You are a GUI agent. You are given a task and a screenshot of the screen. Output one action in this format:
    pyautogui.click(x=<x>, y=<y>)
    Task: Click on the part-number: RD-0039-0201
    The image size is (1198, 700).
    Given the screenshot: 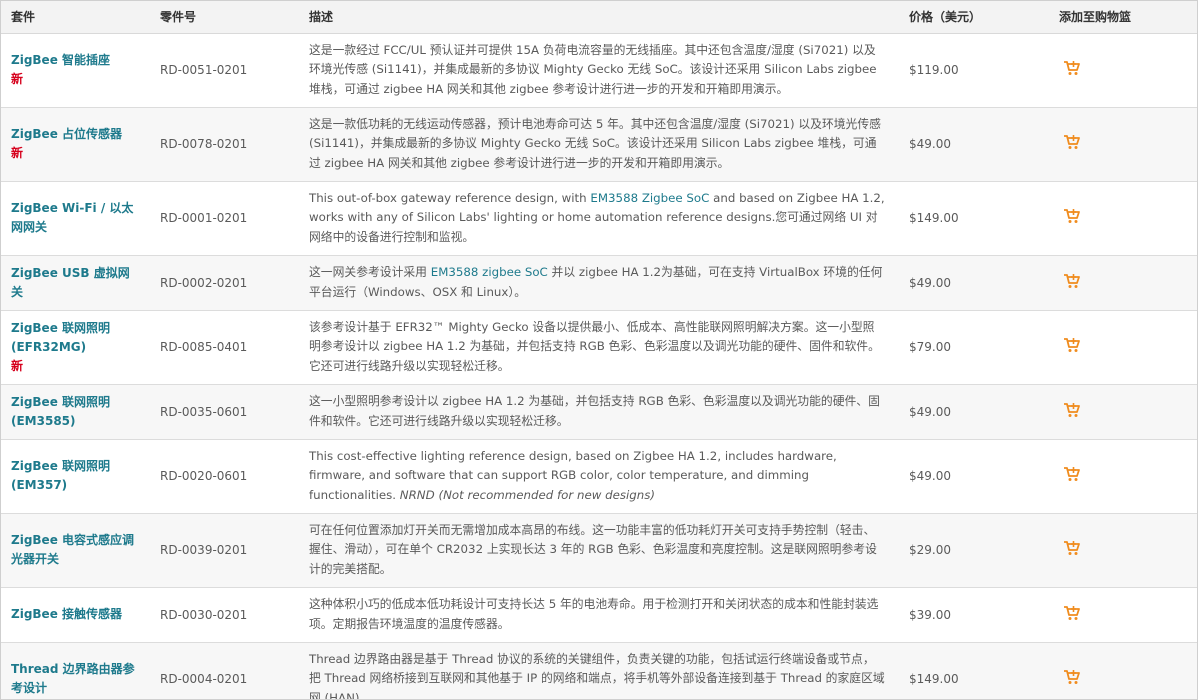 What is the action you would take?
    pyautogui.click(x=204, y=550)
    